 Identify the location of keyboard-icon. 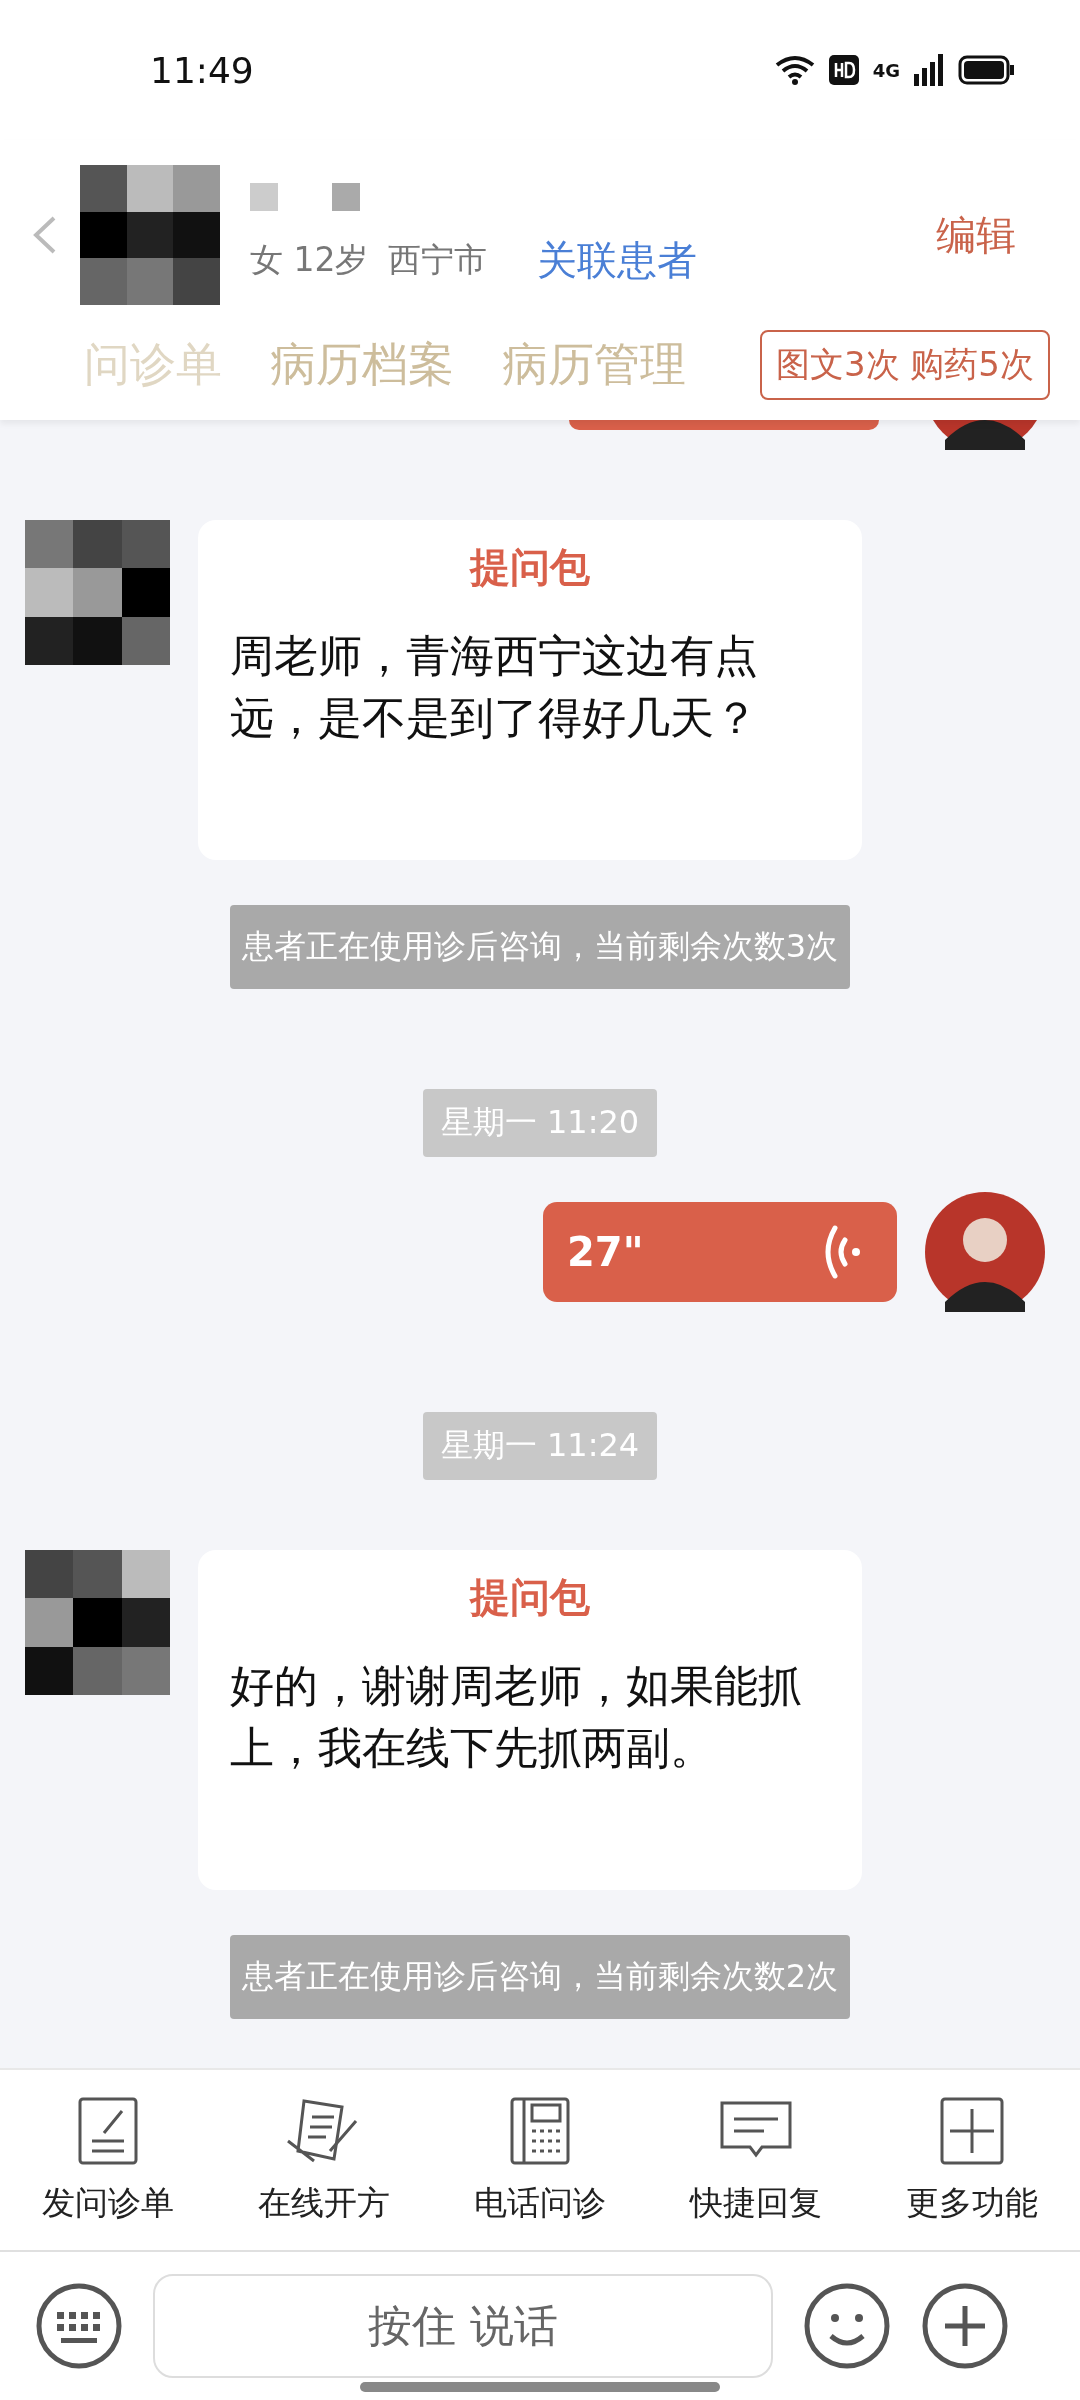
(79, 2326).